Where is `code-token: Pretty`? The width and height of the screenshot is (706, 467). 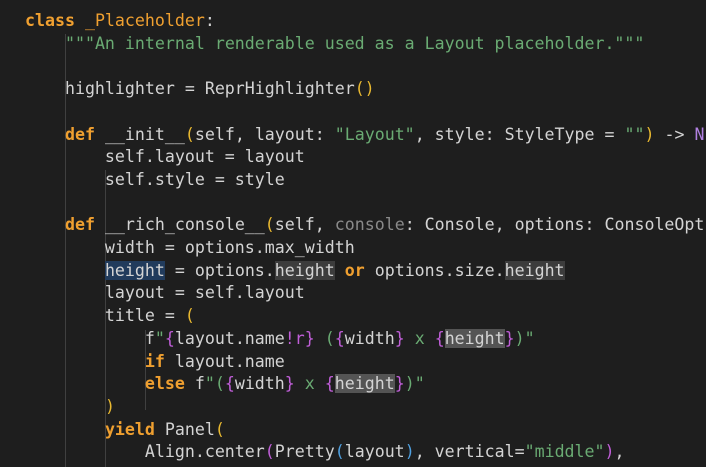
code-token: Pretty is located at coordinates (304, 452).